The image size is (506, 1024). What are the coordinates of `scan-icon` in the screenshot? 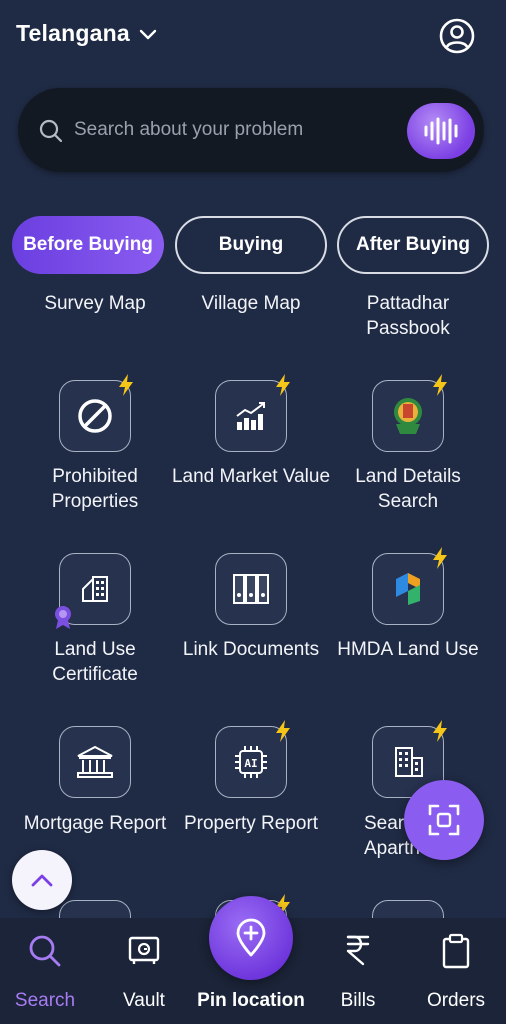 It's located at (444, 820).